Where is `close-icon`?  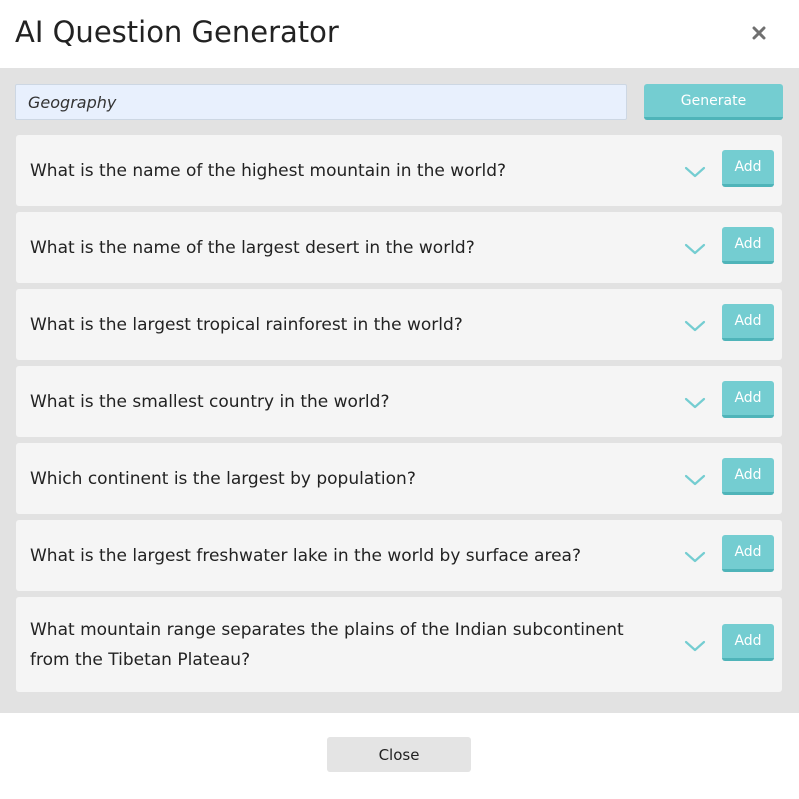 close-icon is located at coordinates (759, 33).